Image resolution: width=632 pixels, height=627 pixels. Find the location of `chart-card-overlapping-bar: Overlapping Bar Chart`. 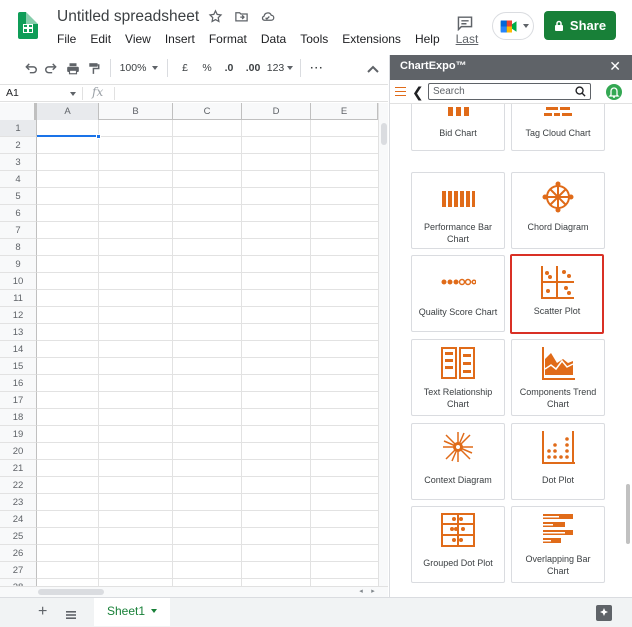

chart-card-overlapping-bar: Overlapping Bar Chart is located at coordinates (558, 544).